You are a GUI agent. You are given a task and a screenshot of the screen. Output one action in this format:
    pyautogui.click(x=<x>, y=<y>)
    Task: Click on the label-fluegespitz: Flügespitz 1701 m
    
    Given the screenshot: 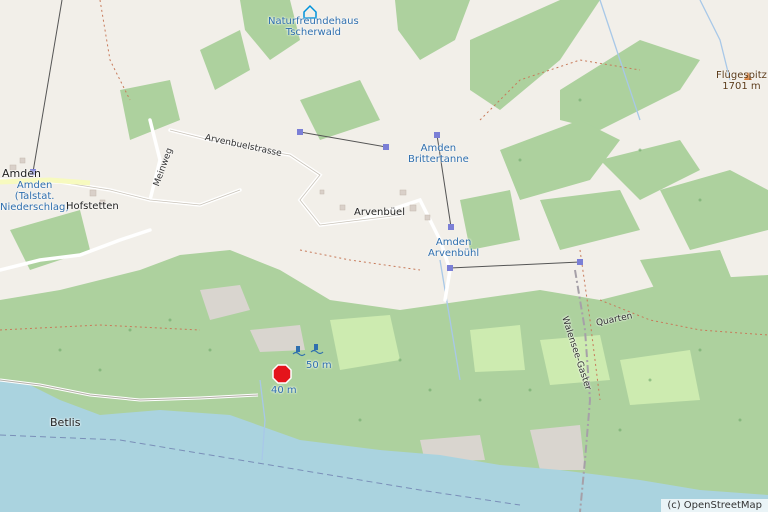 What is the action you would take?
    pyautogui.click(x=741, y=81)
    